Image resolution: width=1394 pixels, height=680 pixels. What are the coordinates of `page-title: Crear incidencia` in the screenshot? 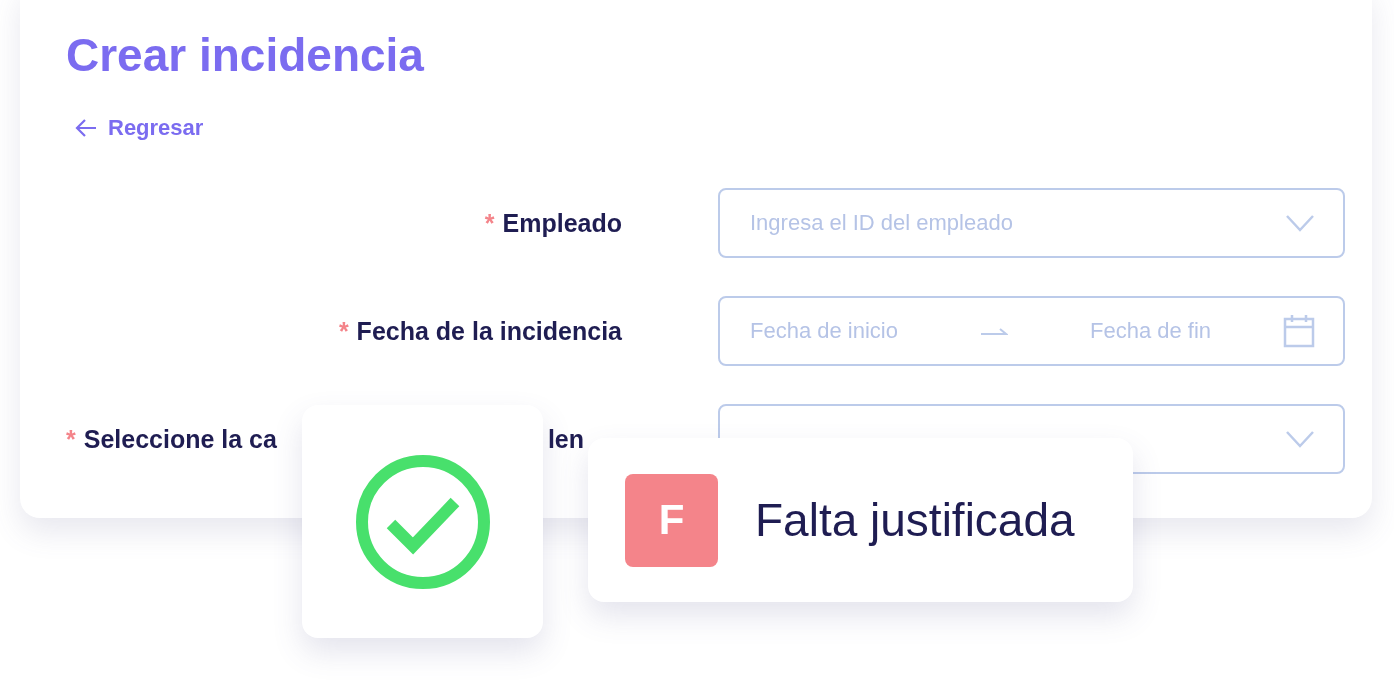 It's located at (245, 55).